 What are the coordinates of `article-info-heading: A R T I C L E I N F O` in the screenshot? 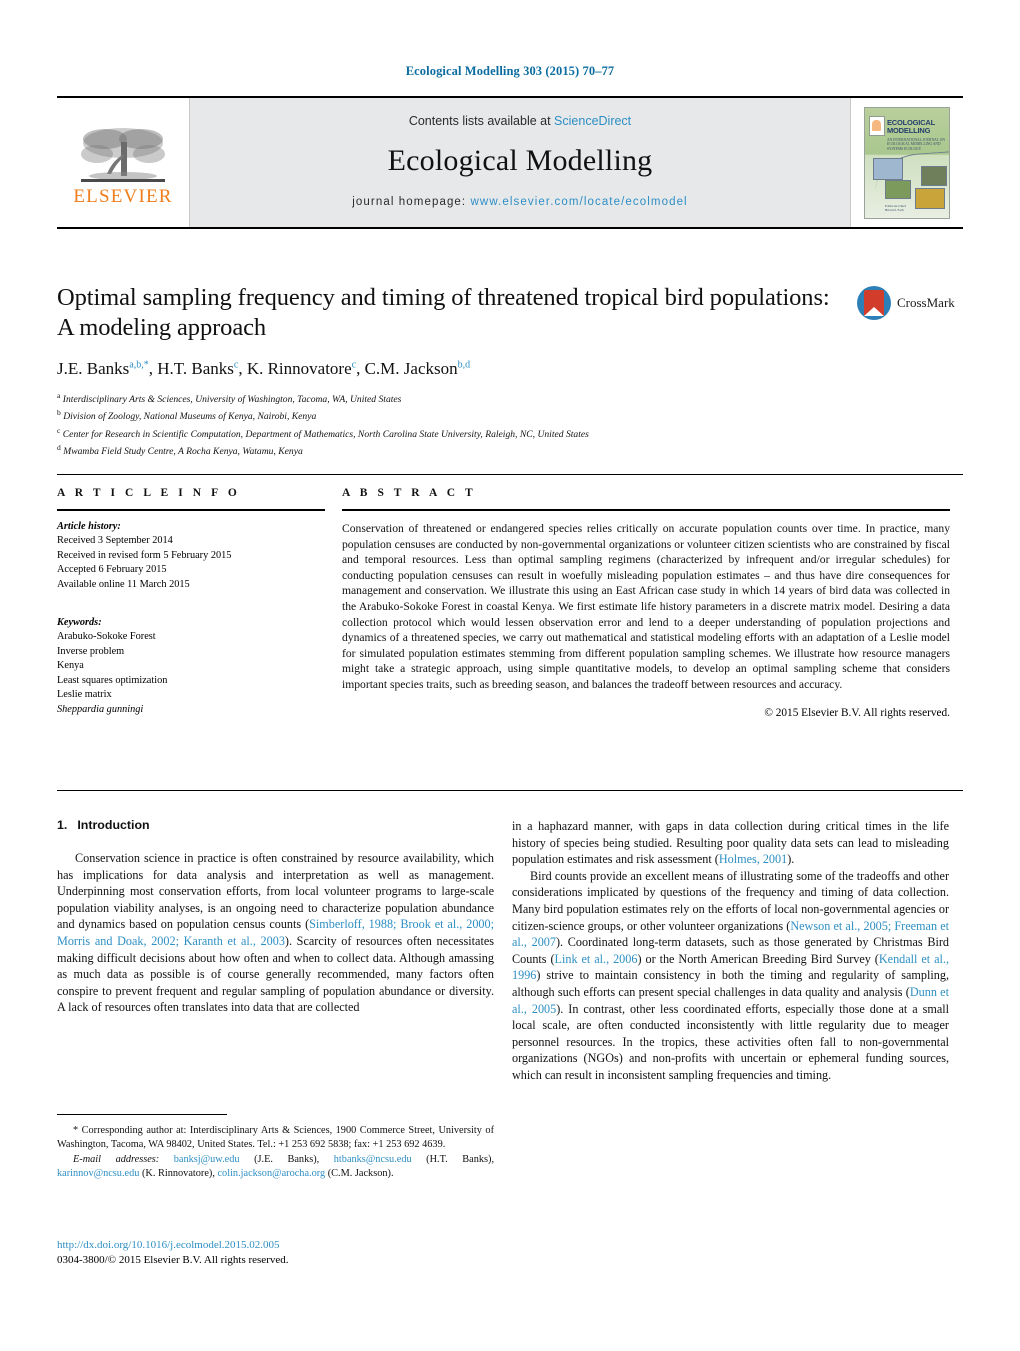 It's located at (149, 493).